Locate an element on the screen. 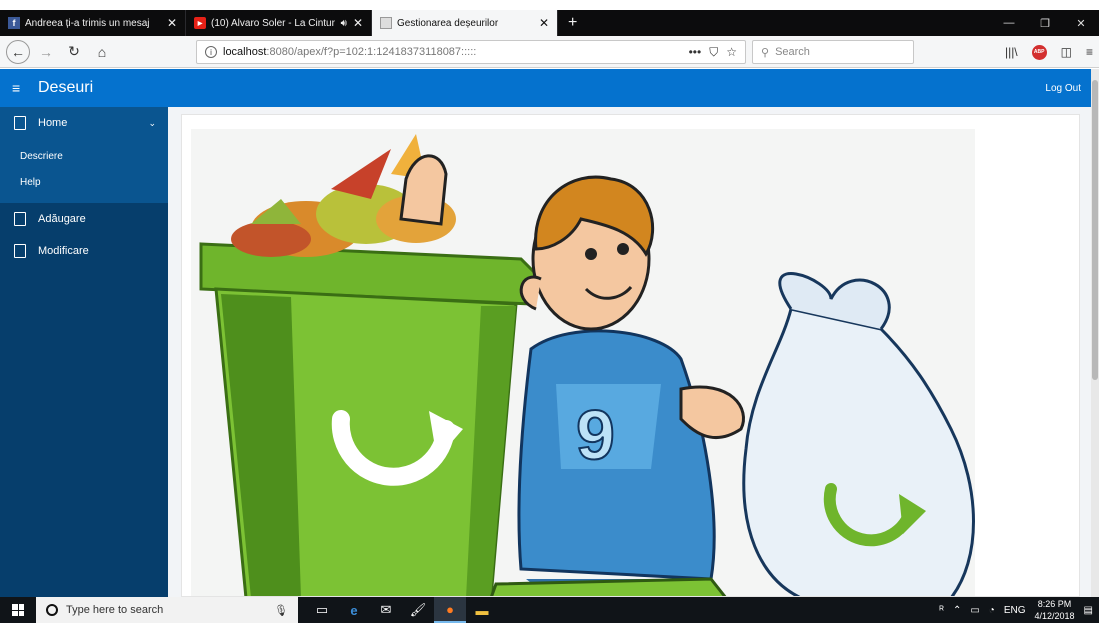  adblock-icon: ABP is located at coordinates (1039, 52).